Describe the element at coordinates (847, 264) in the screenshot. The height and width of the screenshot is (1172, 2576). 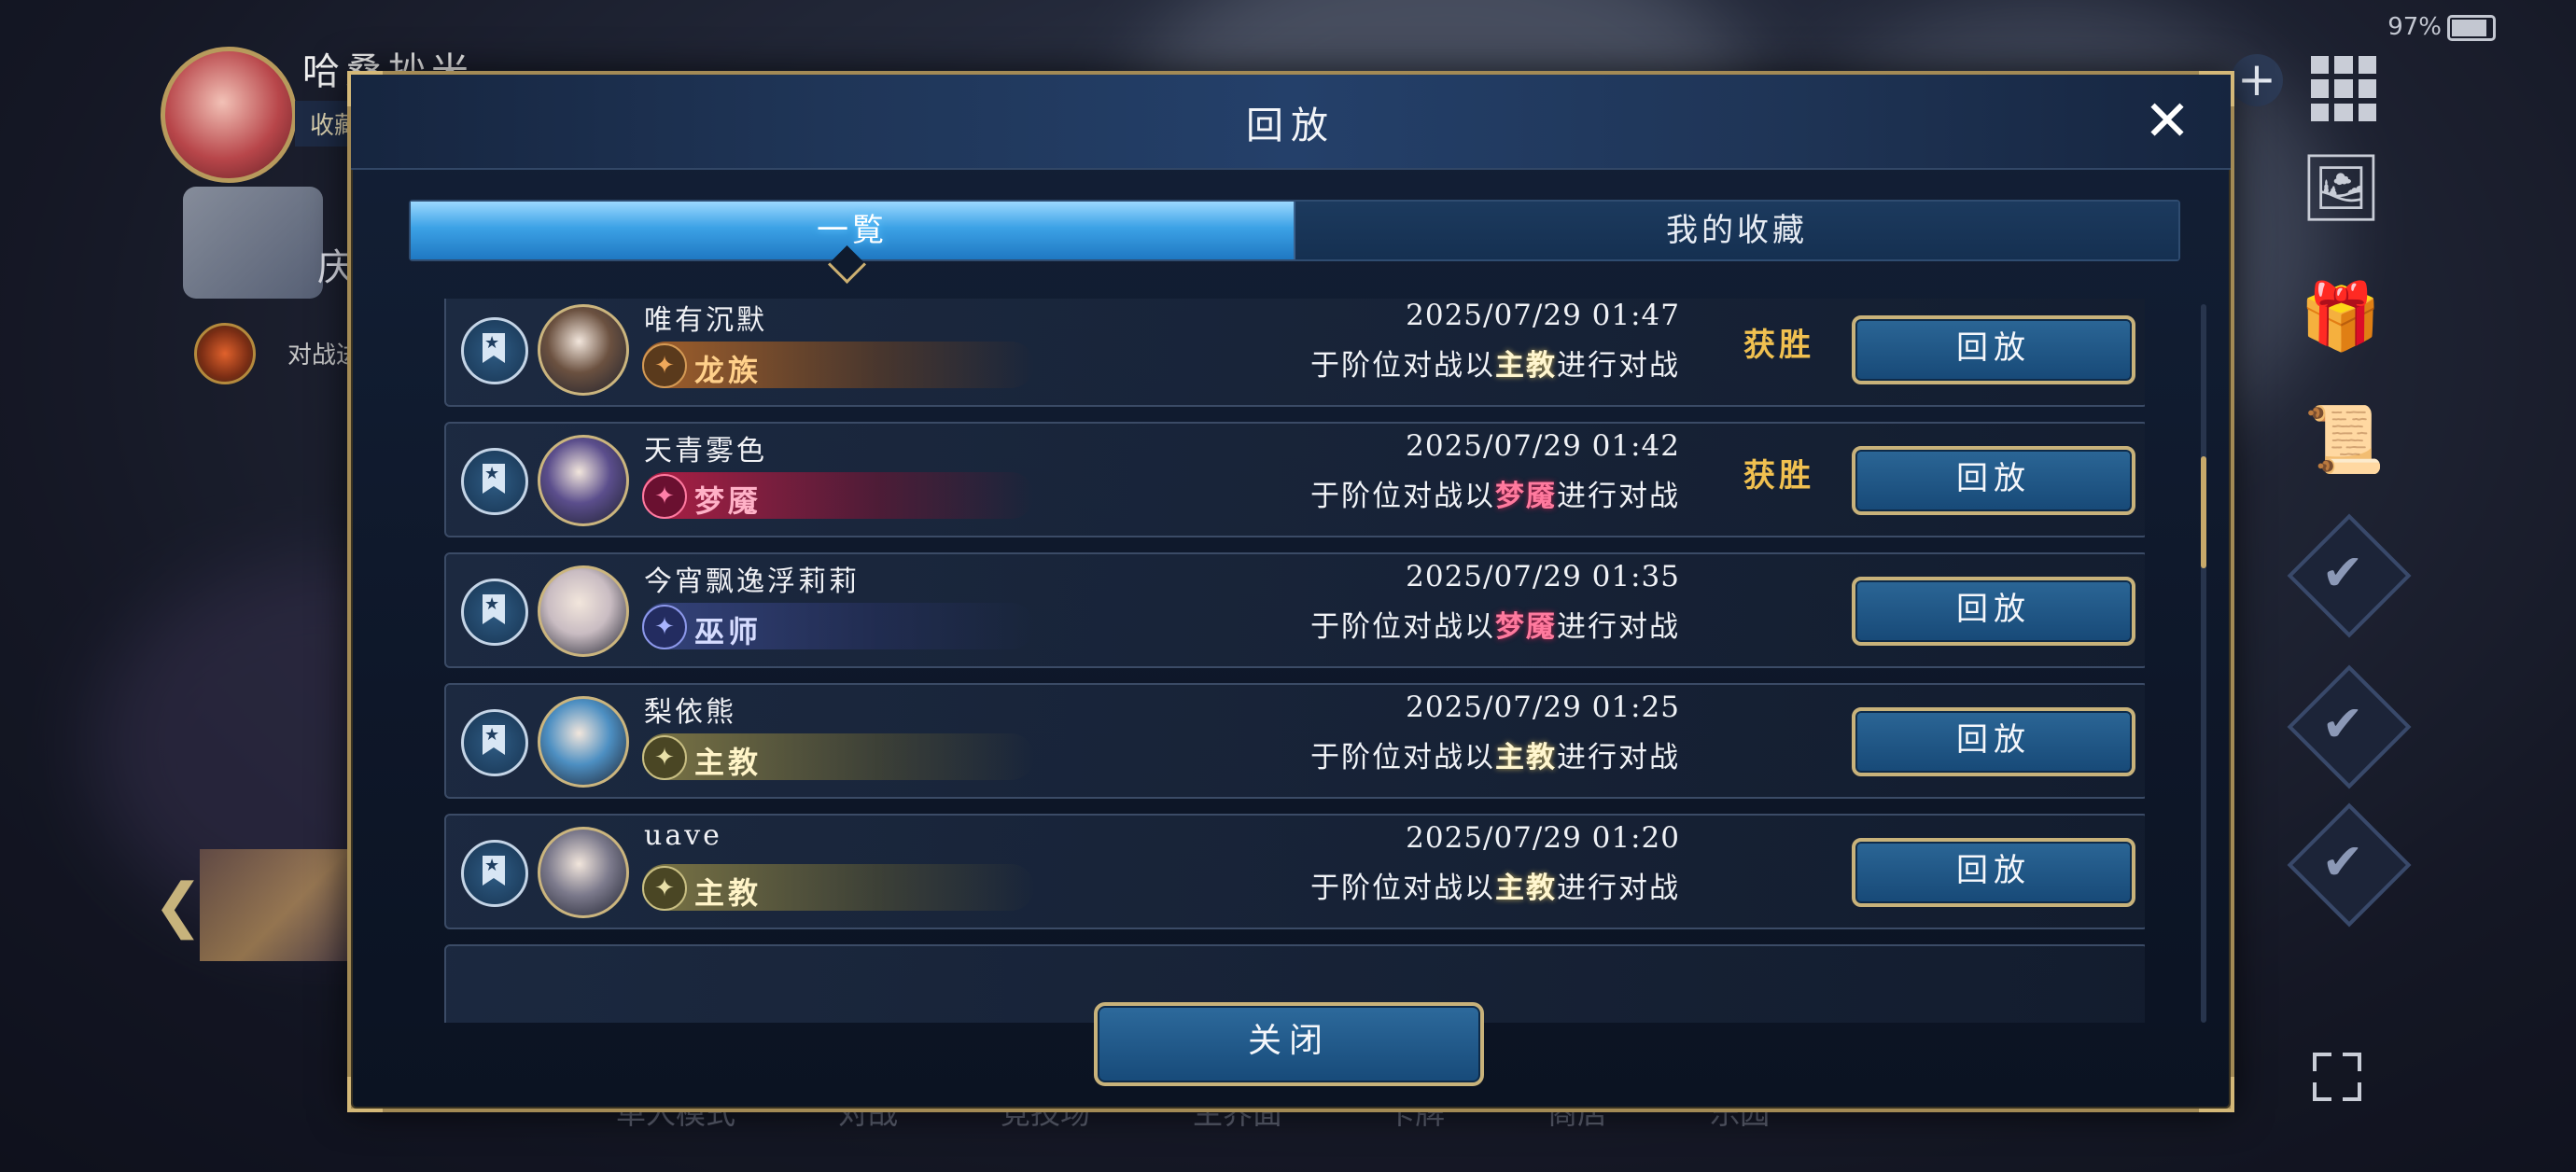
I see `active-tab-pointer` at that location.